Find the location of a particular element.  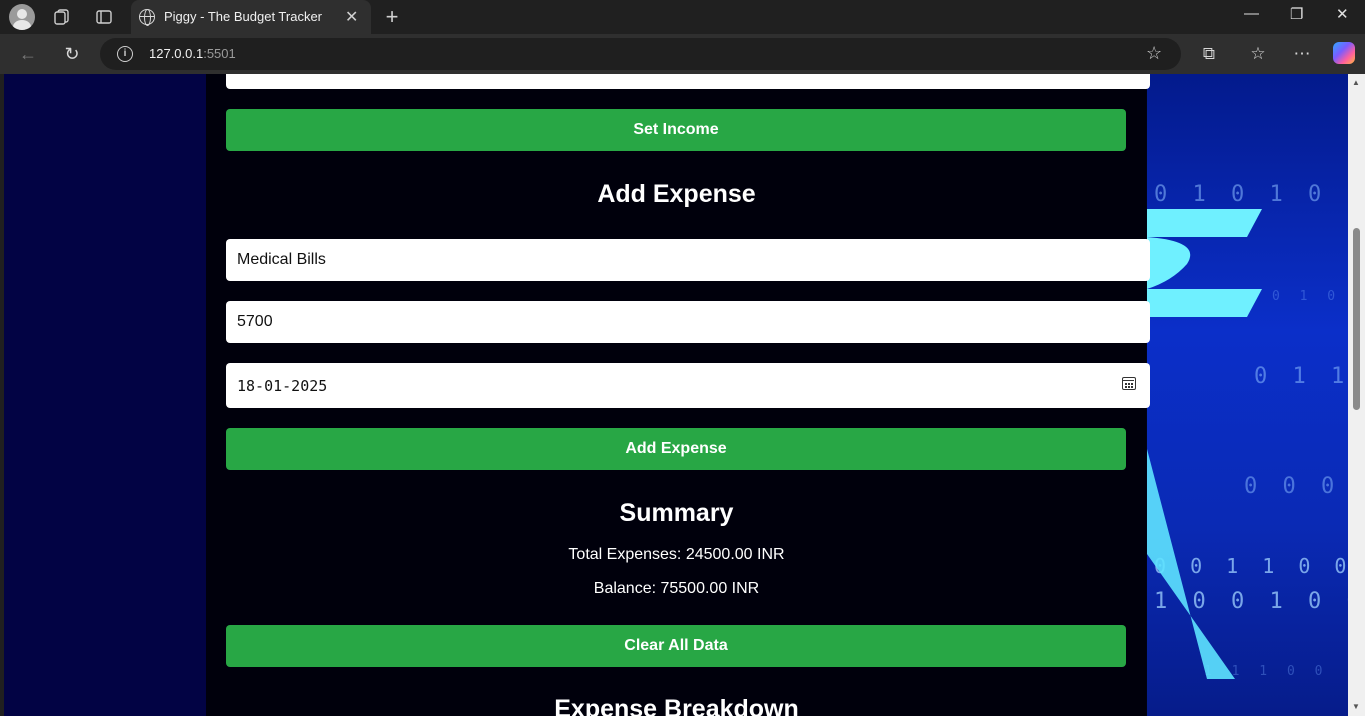

window-close-icon: ✕ is located at coordinates (1342, 14).